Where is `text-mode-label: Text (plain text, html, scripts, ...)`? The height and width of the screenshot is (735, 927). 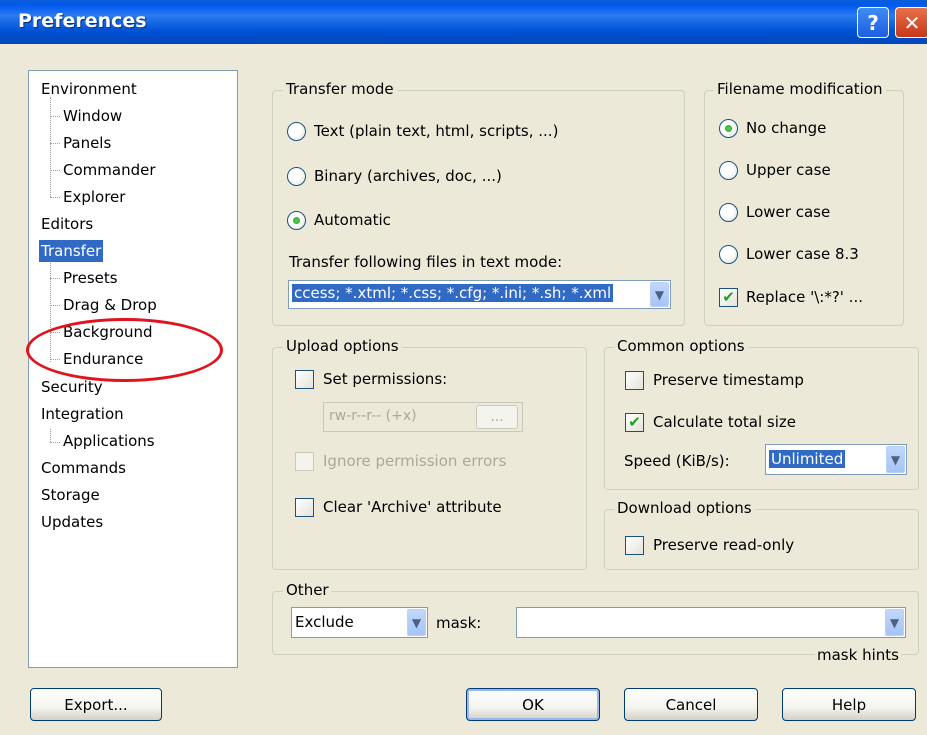 text-mode-label: Text (plain text, html, scripts, ...) is located at coordinates (436, 131).